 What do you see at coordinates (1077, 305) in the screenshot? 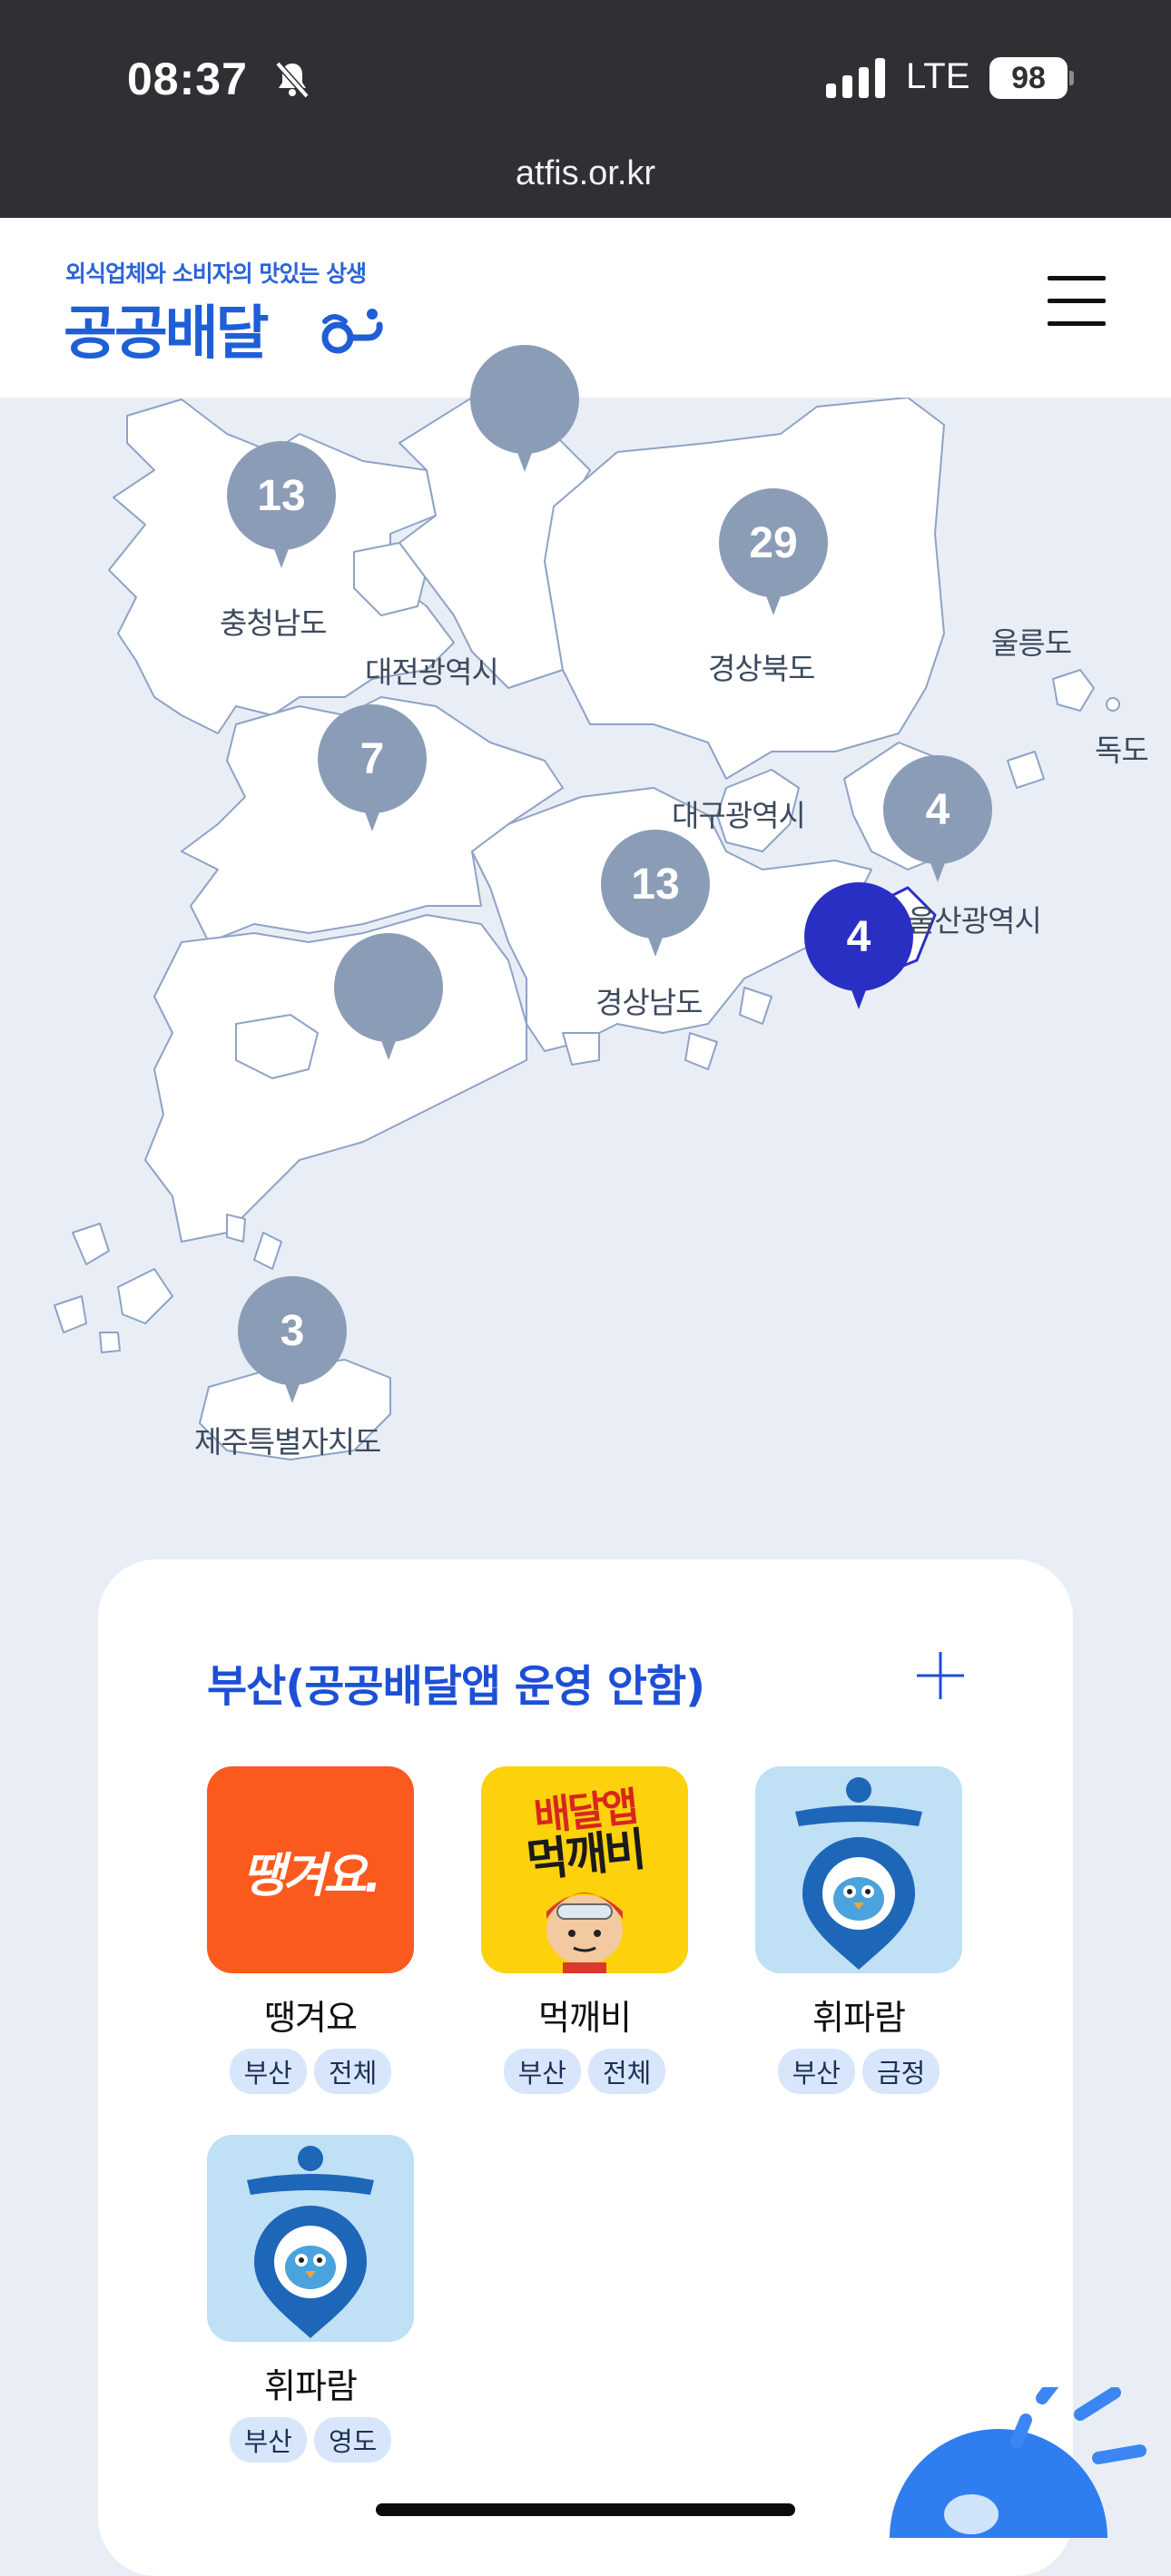
I see `hamburger-menu-icon` at bounding box center [1077, 305].